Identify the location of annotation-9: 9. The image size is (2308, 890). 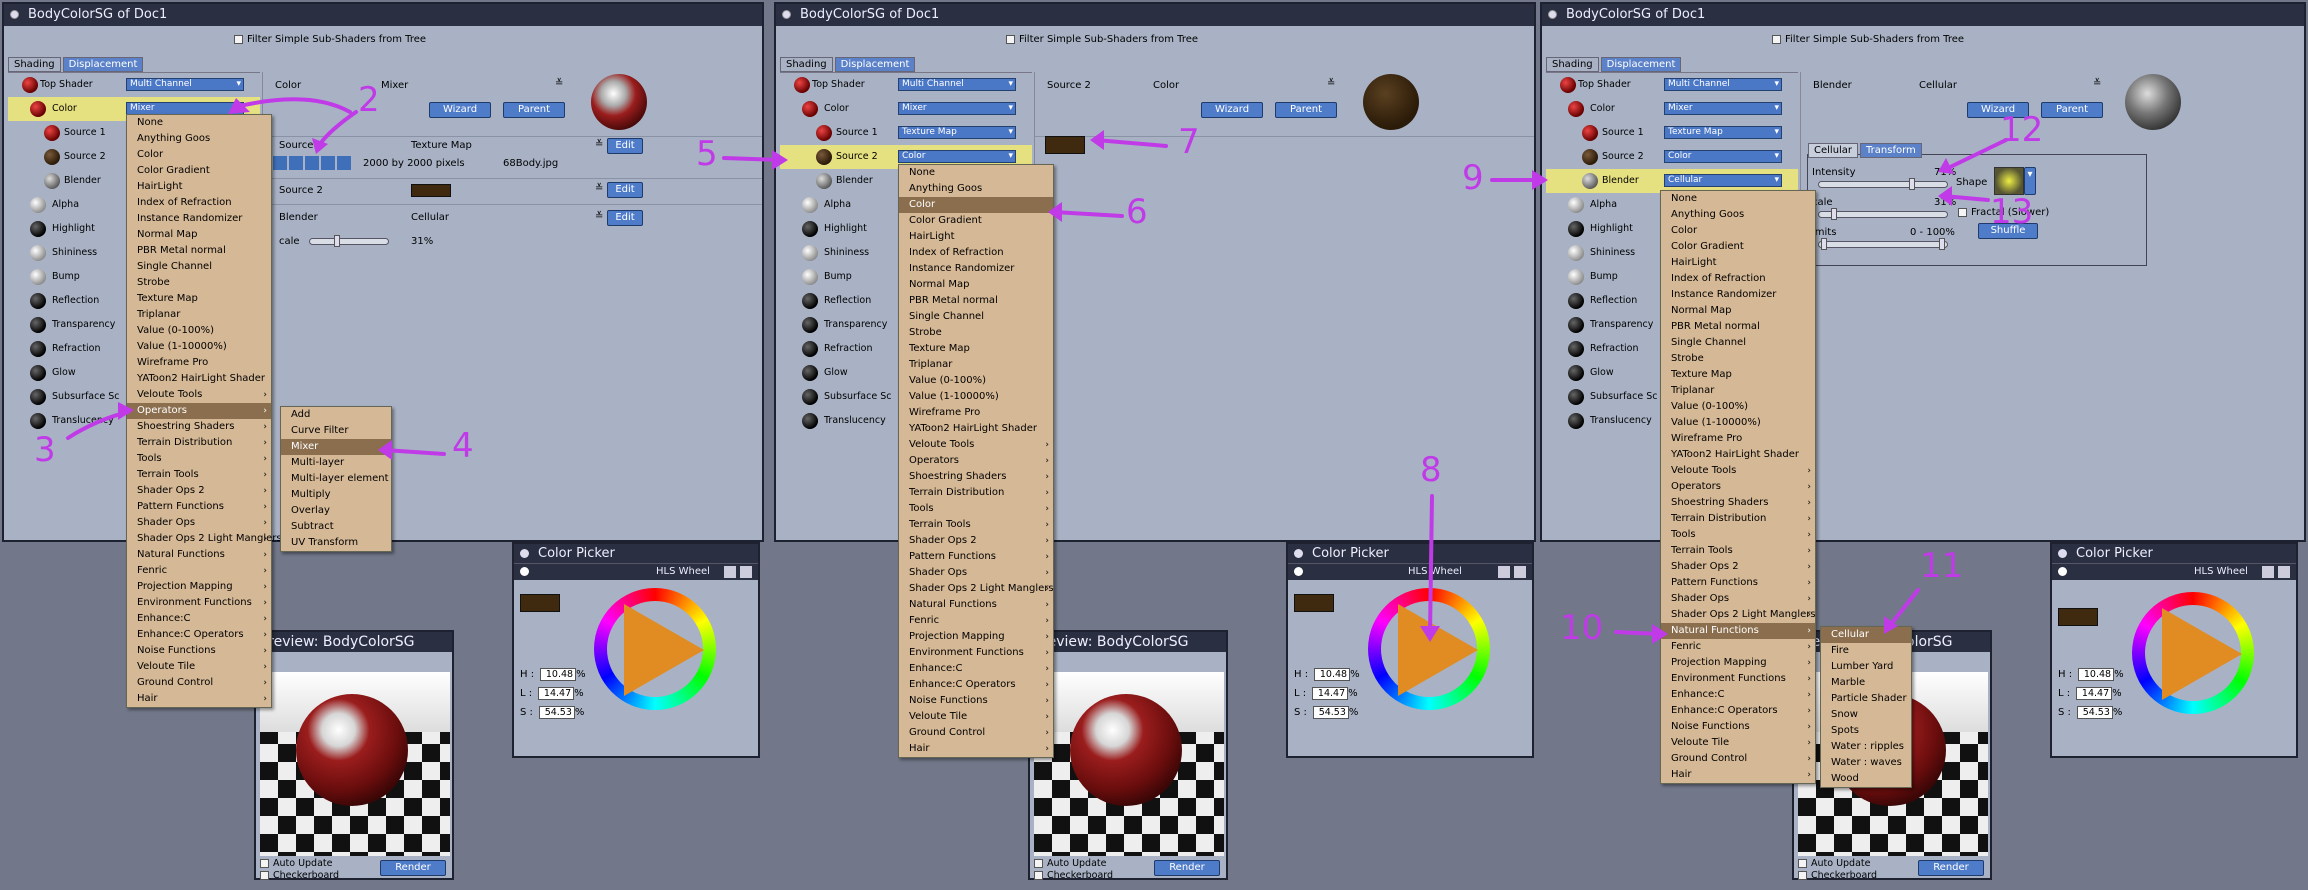
(1473, 178).